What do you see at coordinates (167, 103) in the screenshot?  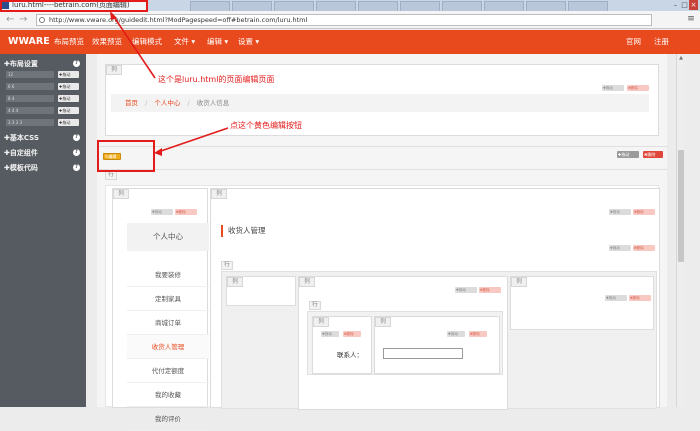 I see `breadcrumb-center: 个人中心` at bounding box center [167, 103].